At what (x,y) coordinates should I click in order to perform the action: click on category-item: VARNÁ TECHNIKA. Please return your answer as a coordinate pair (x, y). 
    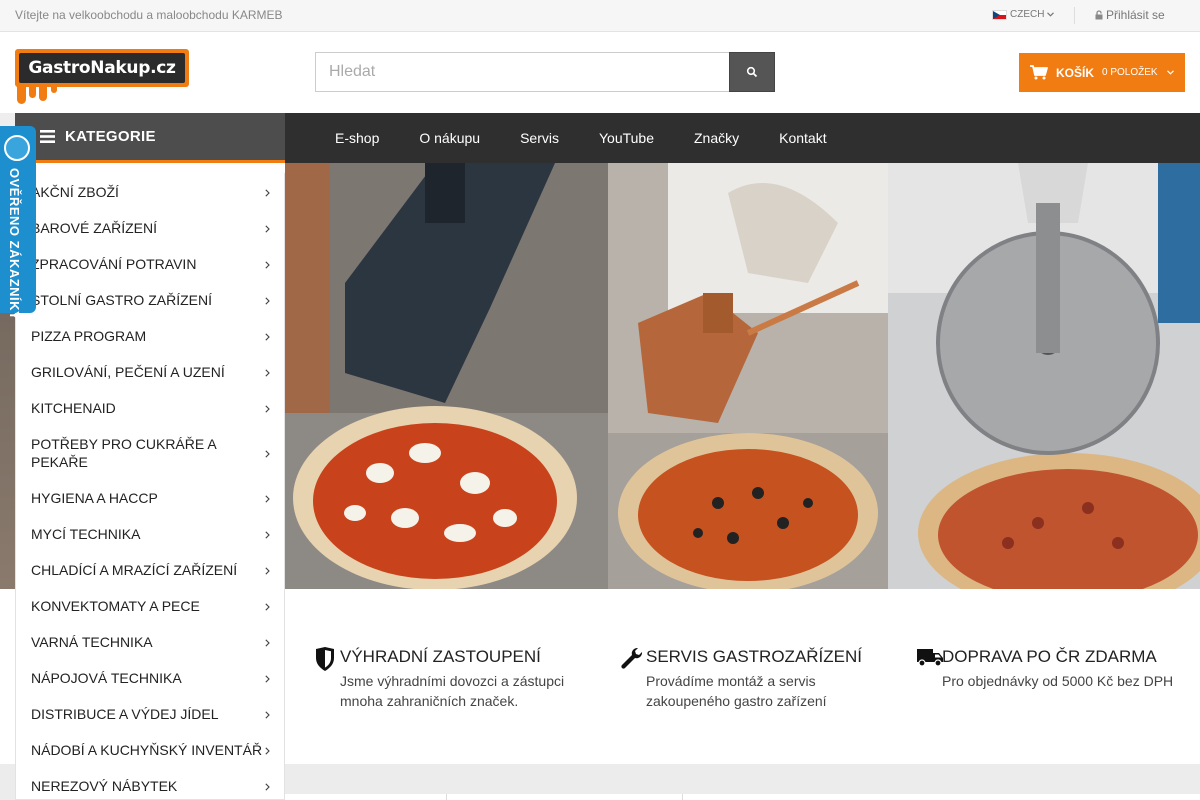
    Looking at the image, I should click on (150, 642).